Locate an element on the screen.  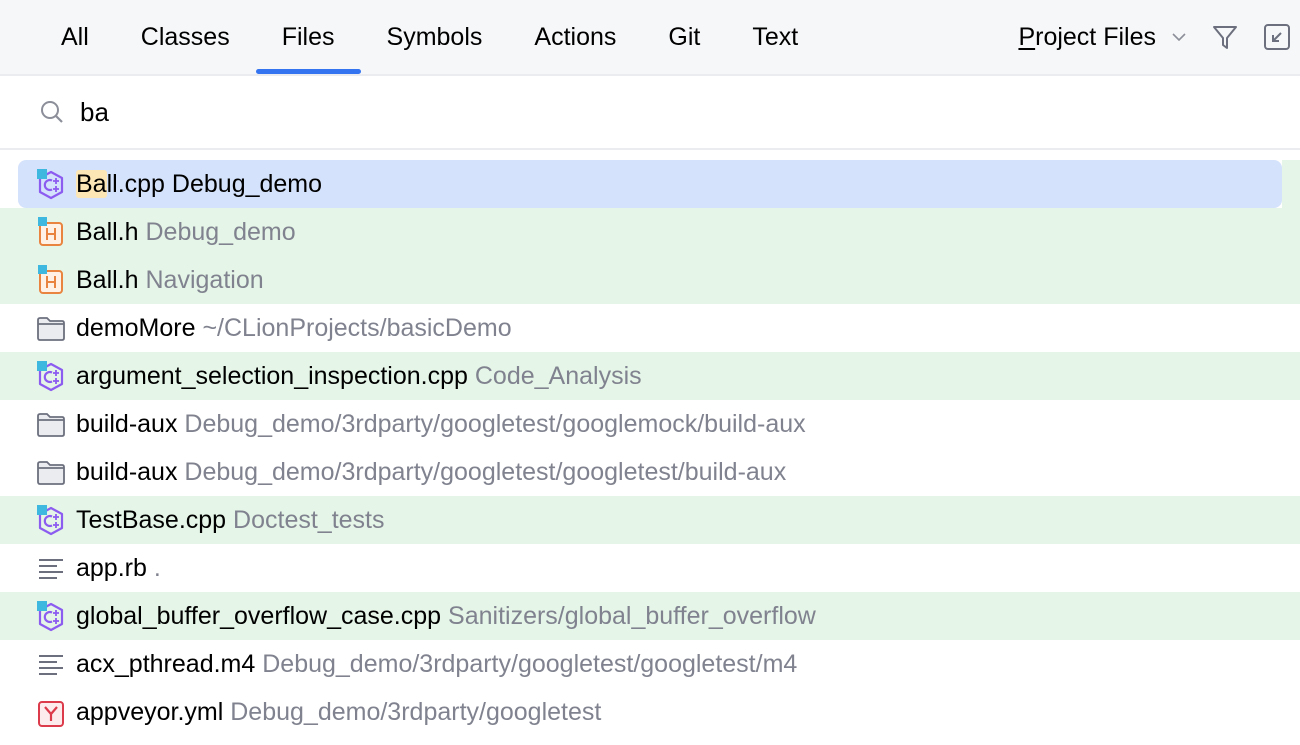
result-row: Ball.h Debug_demo is located at coordinates (650, 232).